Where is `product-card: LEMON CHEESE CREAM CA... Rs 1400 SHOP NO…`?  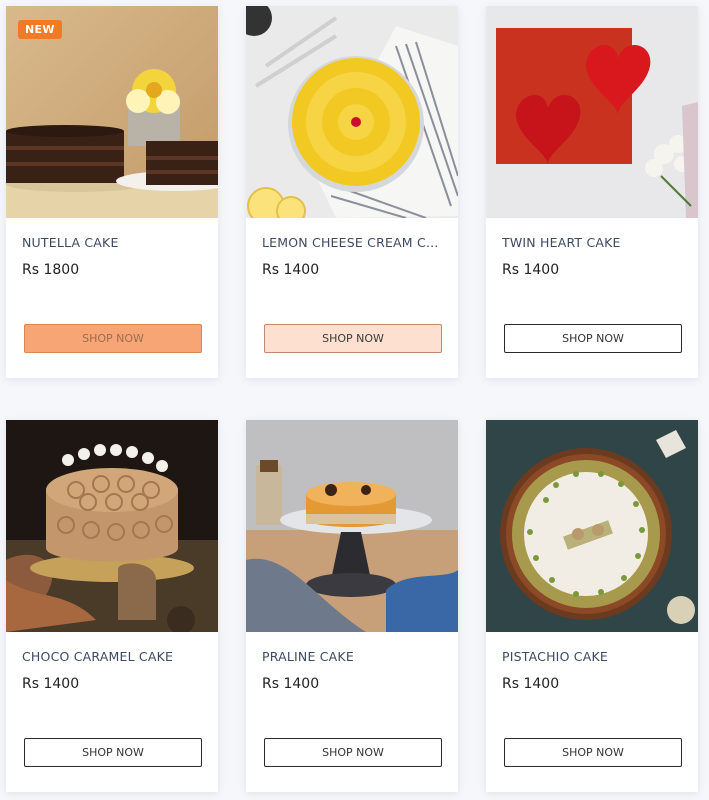
product-card: LEMON CHEESE CREAM CA... Rs 1400 SHOP NO… is located at coordinates (352, 192).